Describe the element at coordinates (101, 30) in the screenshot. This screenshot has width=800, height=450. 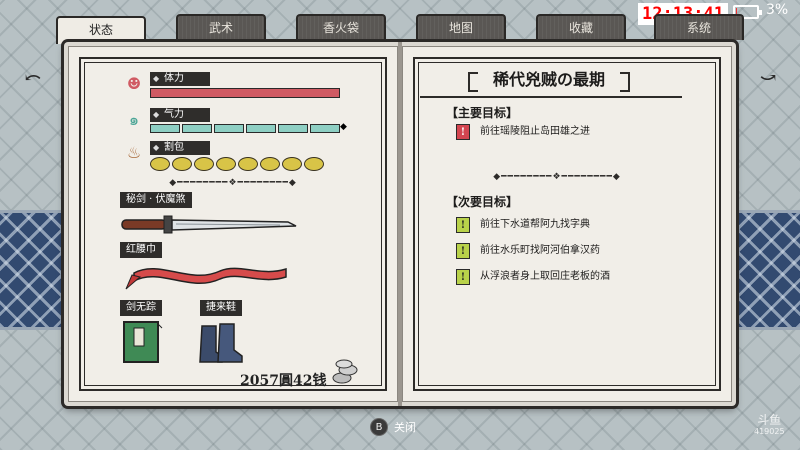
I see `tab-status: 状态` at that location.